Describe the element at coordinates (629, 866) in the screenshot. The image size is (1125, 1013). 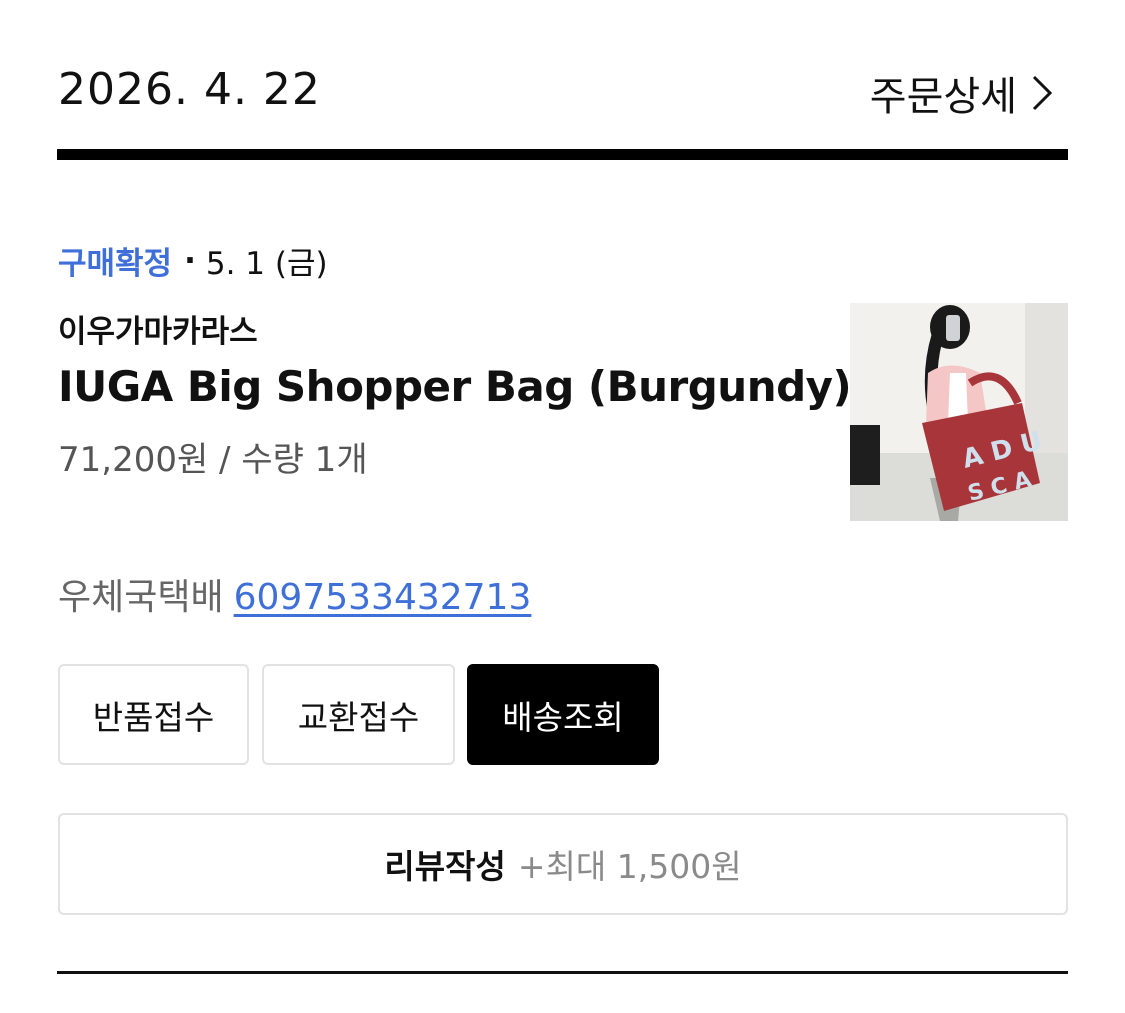
I see `review-reward: +최대 1,500원` at that location.